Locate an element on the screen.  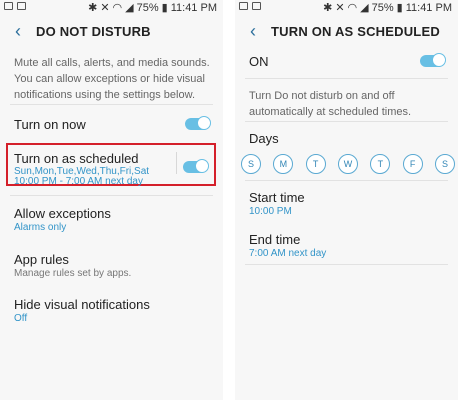
end-time-label: End time is located at coordinates (275, 239).